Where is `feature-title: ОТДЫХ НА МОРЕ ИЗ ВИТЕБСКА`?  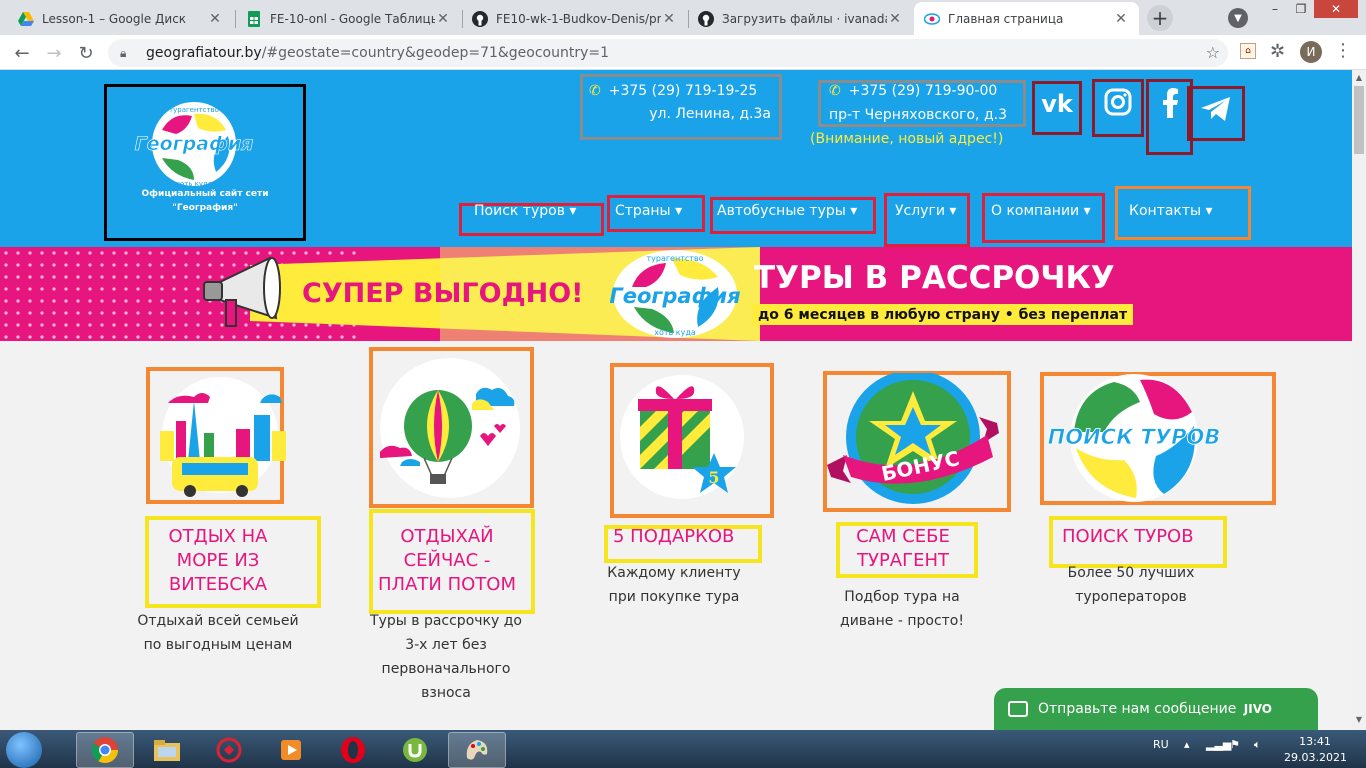 feature-title: ОТДЫХ НА МОРЕ ИЗ ВИТЕБСКА is located at coordinates (218, 561).